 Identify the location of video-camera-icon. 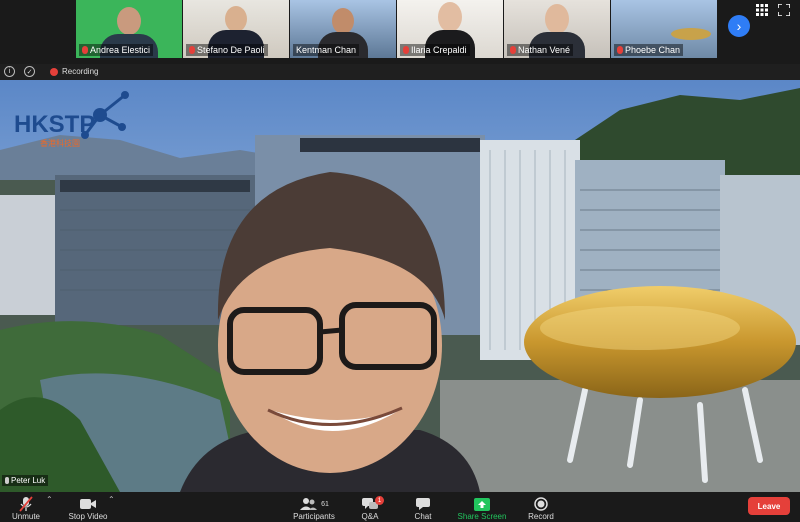
(88, 504).